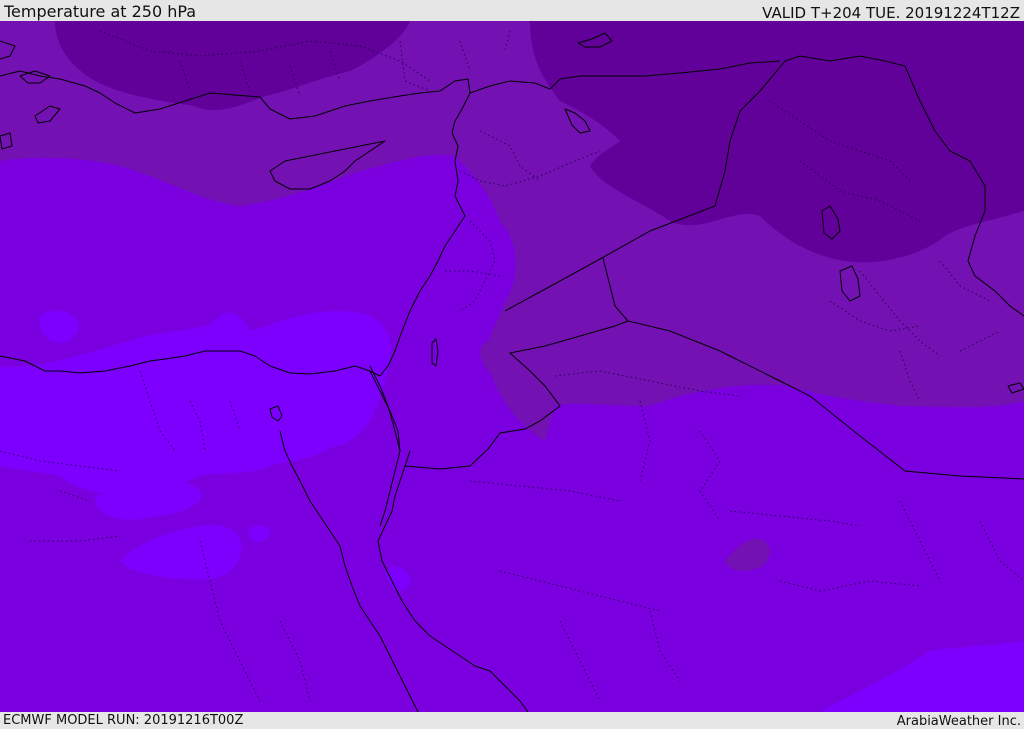  What do you see at coordinates (891, 13) in the screenshot?
I see `valid-time: VALID T+204 TUE. 20191224T12Z` at bounding box center [891, 13].